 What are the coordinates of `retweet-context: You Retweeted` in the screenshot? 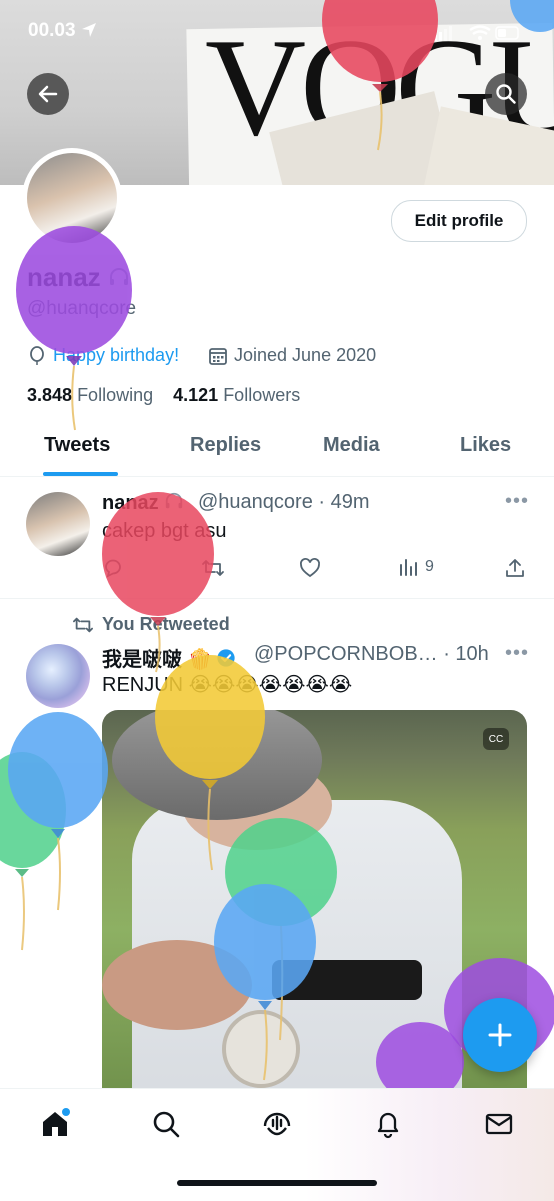 It's located at (151, 624).